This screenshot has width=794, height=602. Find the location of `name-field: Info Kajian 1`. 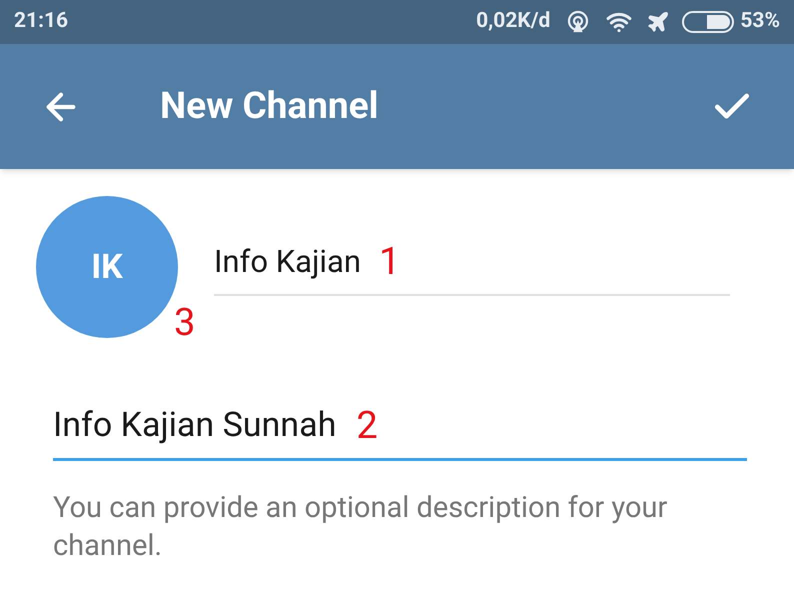

name-field: Info Kajian 1 is located at coordinates (472, 265).